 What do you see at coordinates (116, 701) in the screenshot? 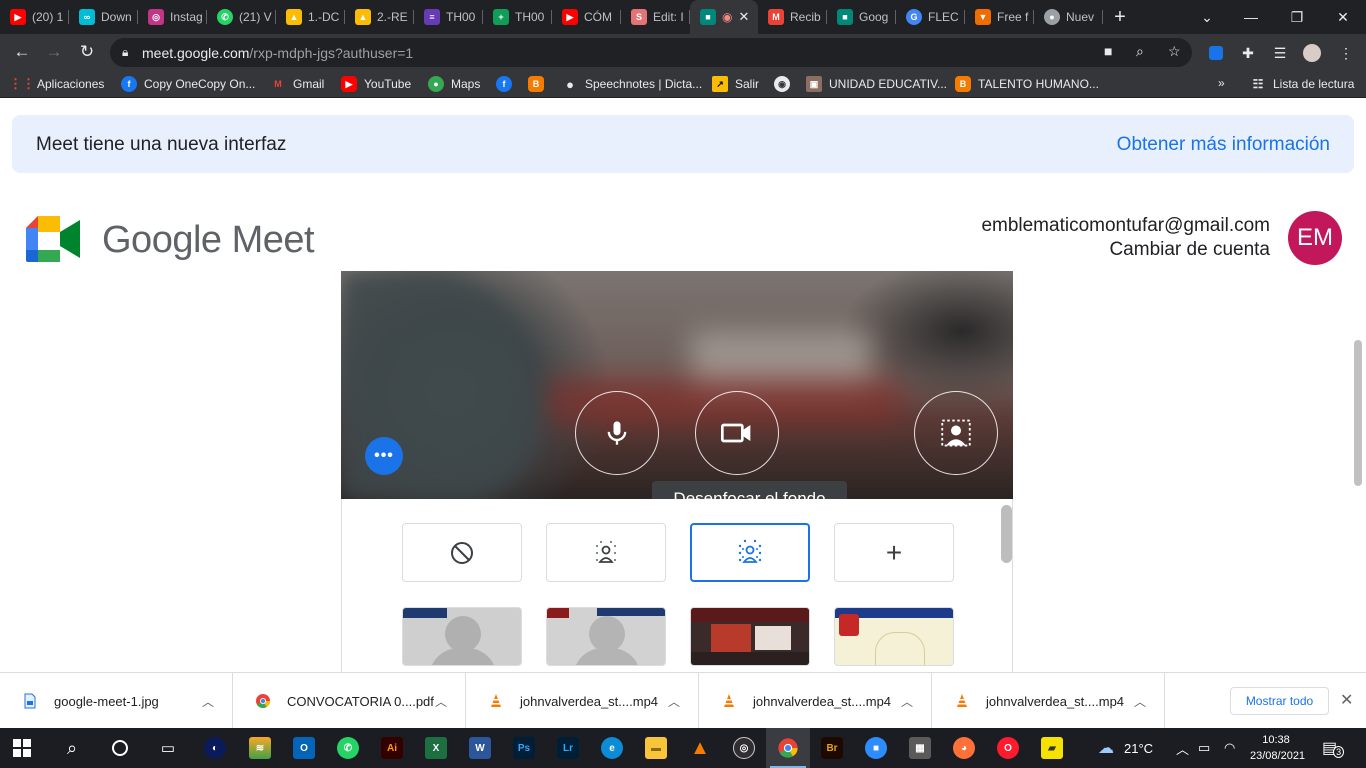
I see `download-item: google-meet-1.jpg ︿` at bounding box center [116, 701].